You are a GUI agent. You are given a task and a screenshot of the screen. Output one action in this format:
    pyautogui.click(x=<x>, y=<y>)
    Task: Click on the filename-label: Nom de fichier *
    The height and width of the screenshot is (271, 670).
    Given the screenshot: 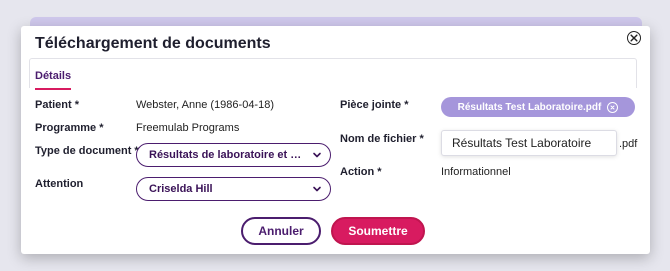 What is the action you would take?
    pyautogui.click(x=382, y=139)
    